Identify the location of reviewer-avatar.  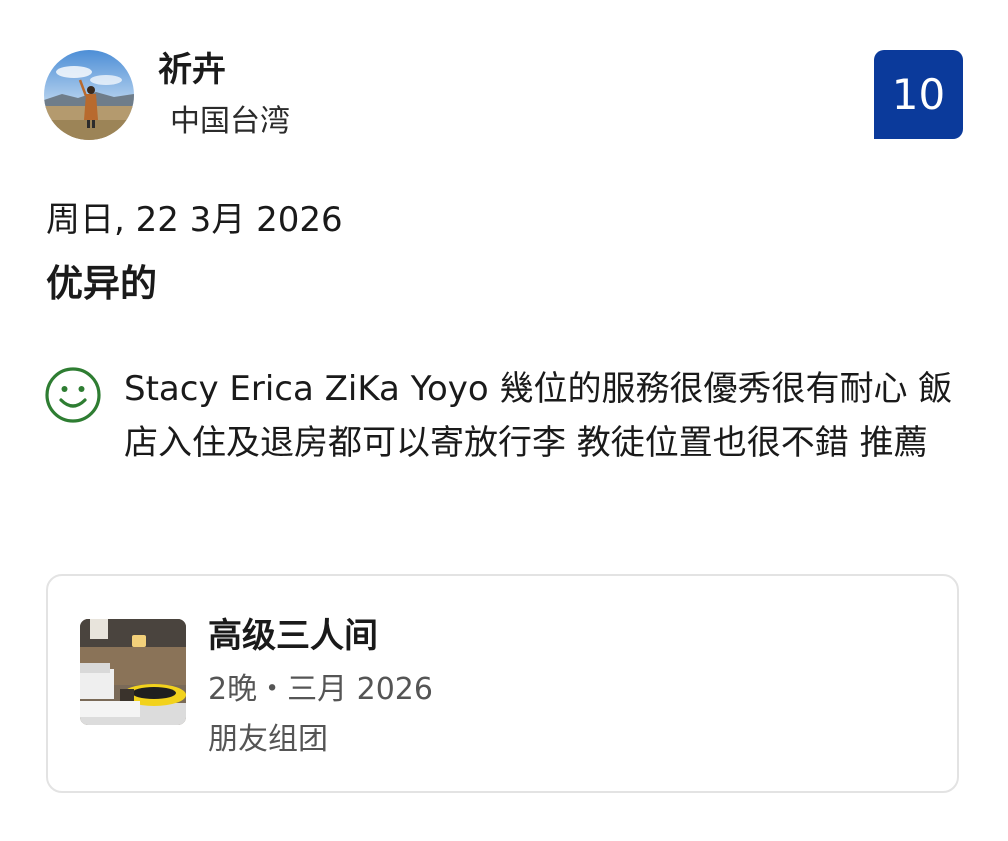
(89, 95).